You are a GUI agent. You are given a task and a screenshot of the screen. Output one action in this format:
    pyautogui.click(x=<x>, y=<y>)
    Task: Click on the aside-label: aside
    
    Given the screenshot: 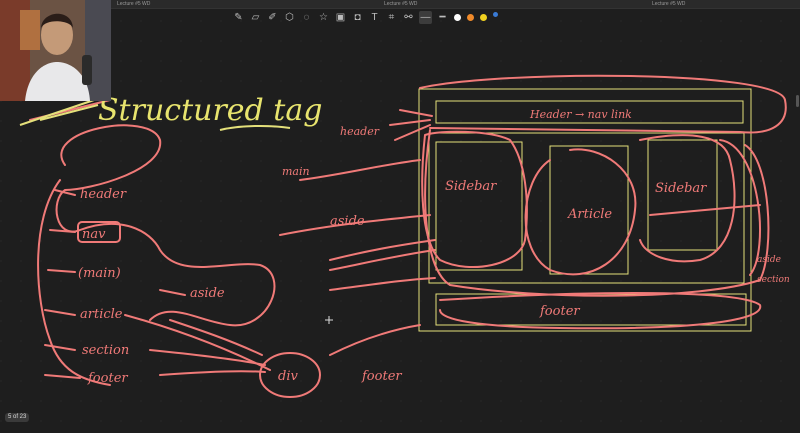 What is the action you would take?
    pyautogui.click(x=207, y=293)
    